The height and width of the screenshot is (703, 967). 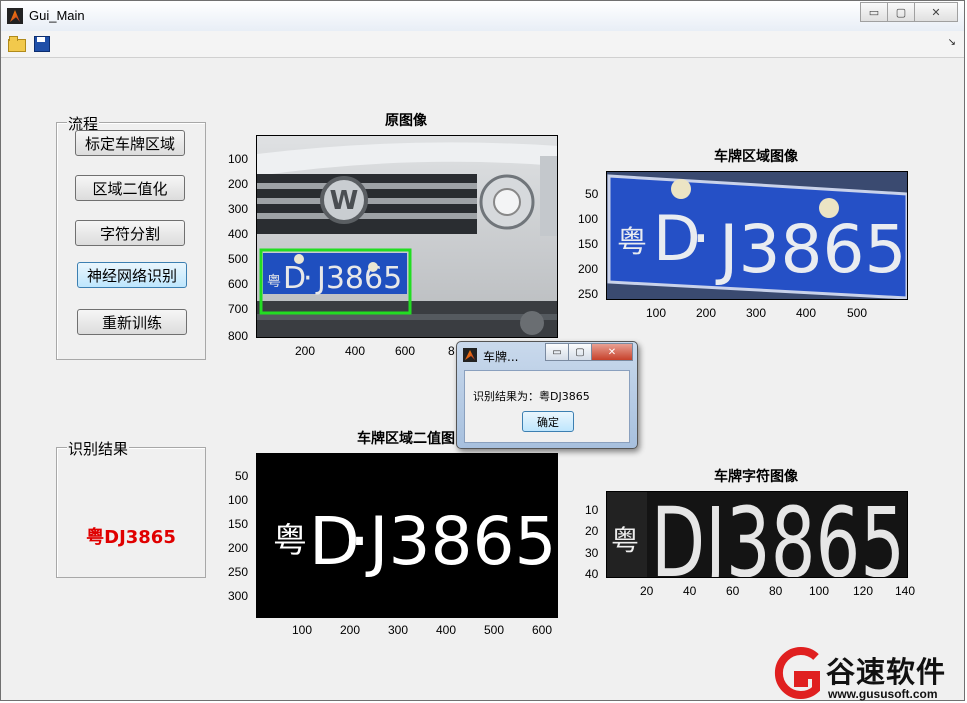 I want to click on dialog-controls: ▭ ▢ ✕, so click(x=589, y=352).